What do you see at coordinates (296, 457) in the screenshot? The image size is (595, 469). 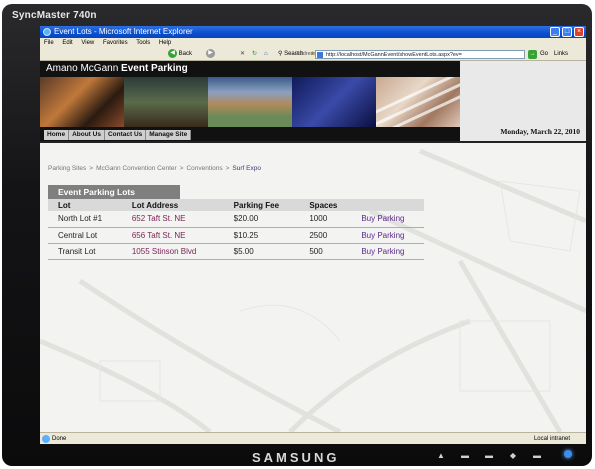 I see `monitor-brand-logo: SAMSUNG` at bounding box center [296, 457].